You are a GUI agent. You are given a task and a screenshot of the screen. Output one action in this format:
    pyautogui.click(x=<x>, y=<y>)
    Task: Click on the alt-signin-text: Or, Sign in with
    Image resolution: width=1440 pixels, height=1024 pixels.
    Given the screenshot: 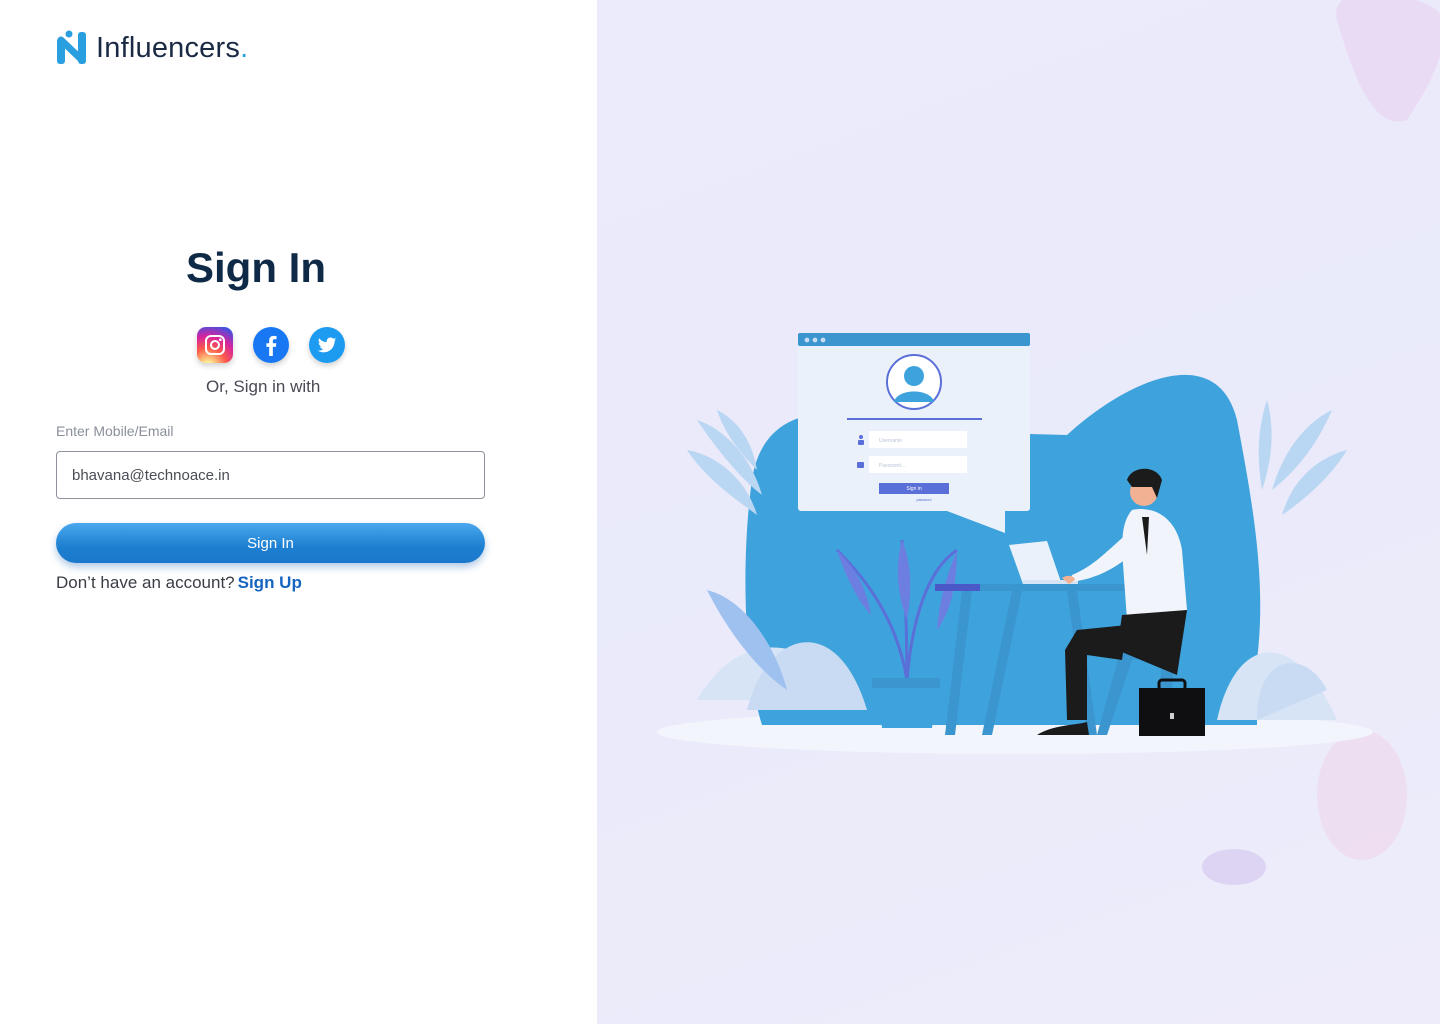 What is the action you would take?
    pyautogui.click(x=263, y=386)
    